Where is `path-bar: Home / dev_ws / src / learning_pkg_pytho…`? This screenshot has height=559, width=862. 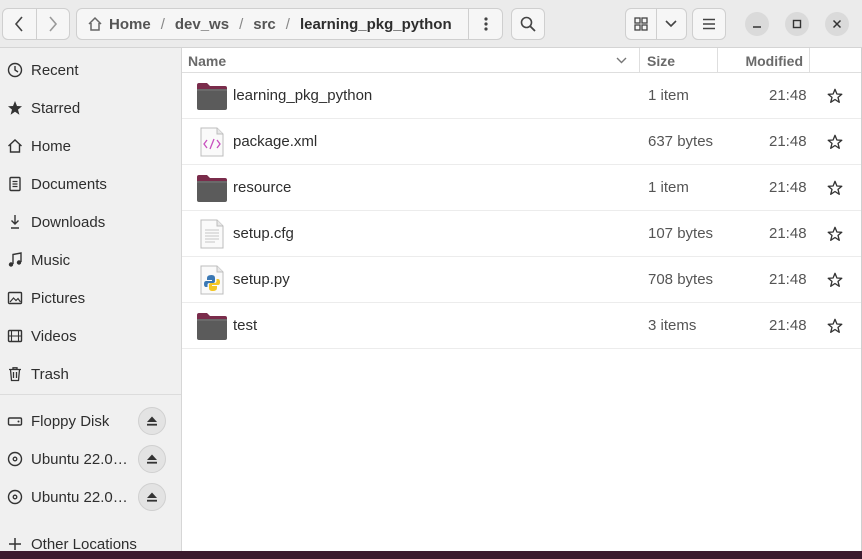
path-bar: Home / dev_ws / src / learning_pkg_pytho… is located at coordinates (289, 24).